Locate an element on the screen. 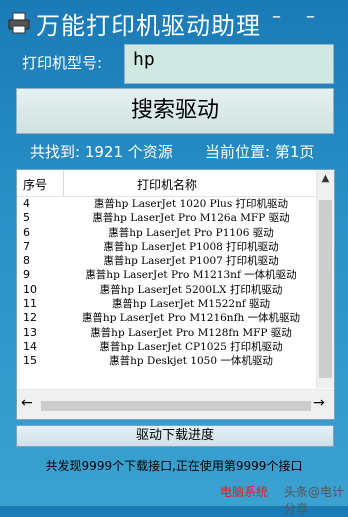 This screenshot has width=348, height=517. row-number: 11 is located at coordinates (30, 304).